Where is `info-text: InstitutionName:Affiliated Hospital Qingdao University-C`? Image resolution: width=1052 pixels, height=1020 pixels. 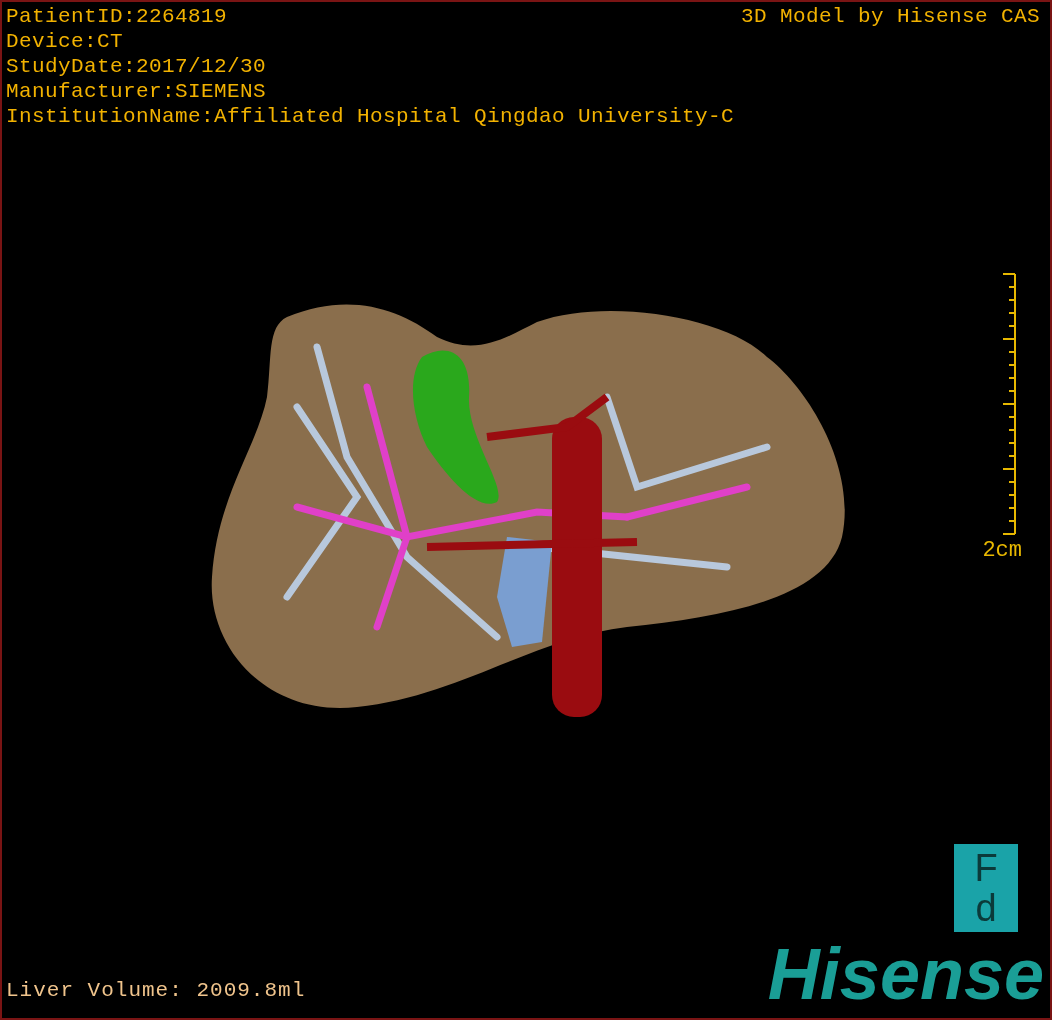 info-text: InstitutionName:Affiliated Hospital Qingdao University-C is located at coordinates (370, 116).